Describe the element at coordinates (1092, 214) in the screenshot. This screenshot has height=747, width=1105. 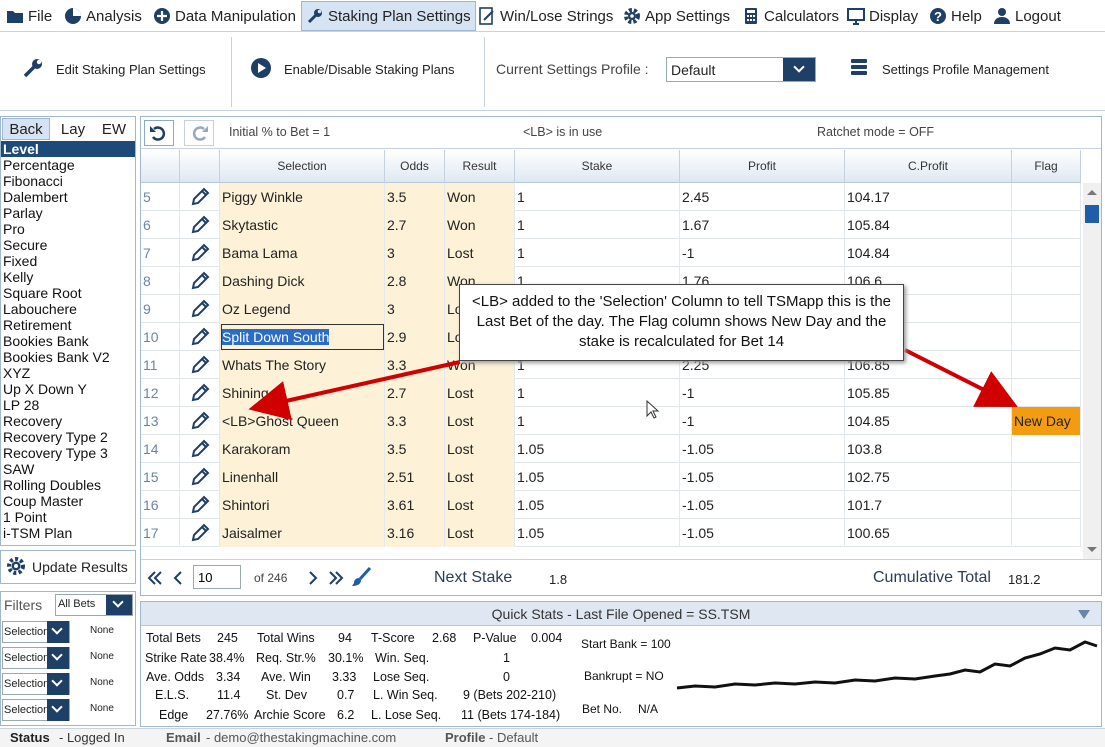
I see `scroll-thumb` at that location.